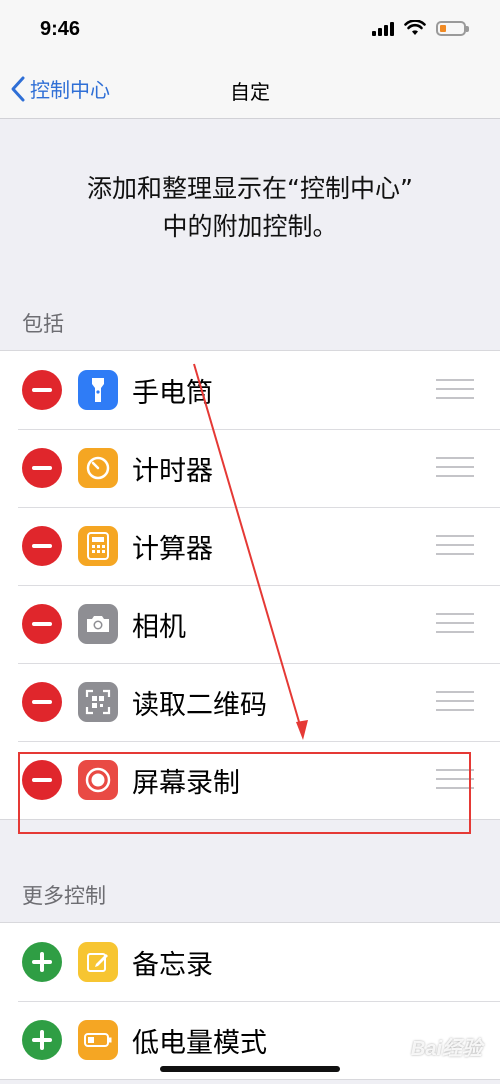  What do you see at coordinates (172, 393) in the screenshot?
I see `item-label: 手电筒` at bounding box center [172, 393].